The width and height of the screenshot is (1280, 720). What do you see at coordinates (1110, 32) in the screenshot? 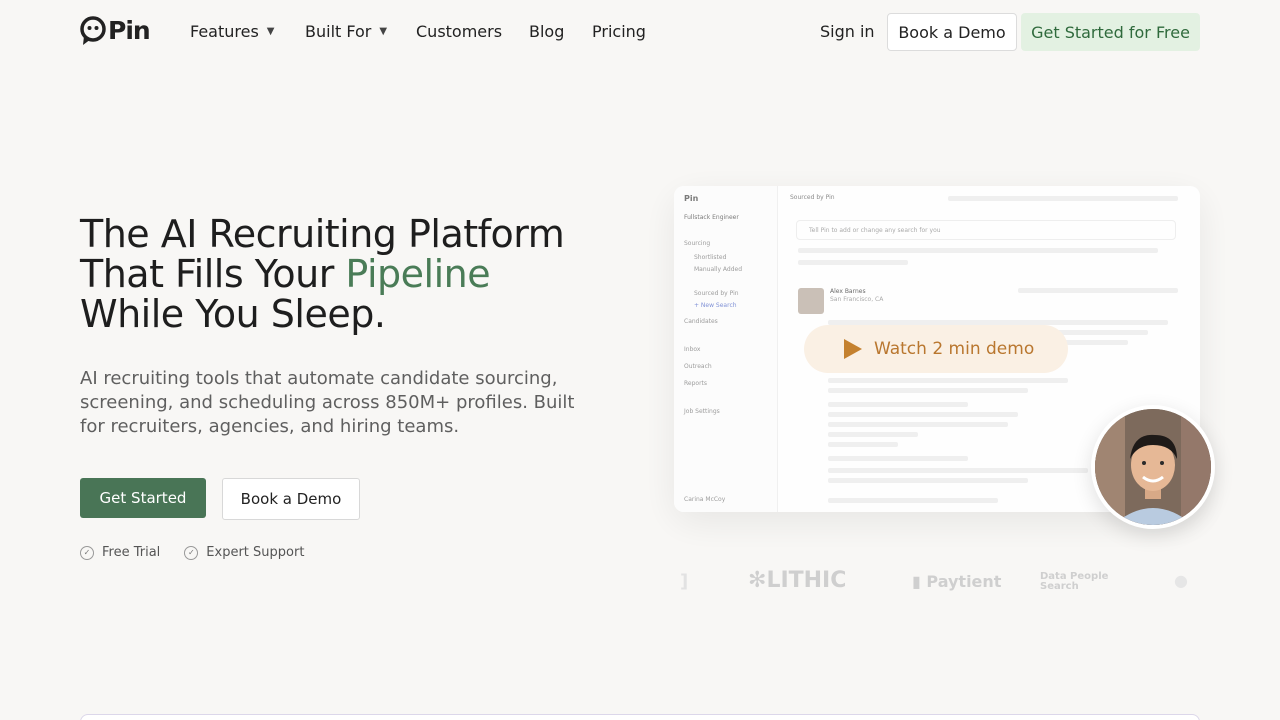
I see `get-started-free-button: Get Started for Free` at bounding box center [1110, 32].